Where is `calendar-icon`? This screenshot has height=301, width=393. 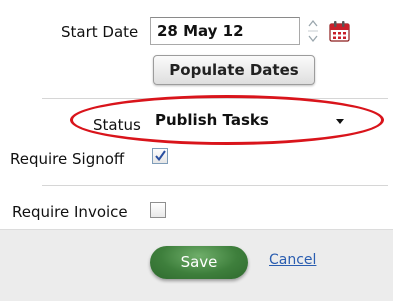 calendar-icon is located at coordinates (339, 31).